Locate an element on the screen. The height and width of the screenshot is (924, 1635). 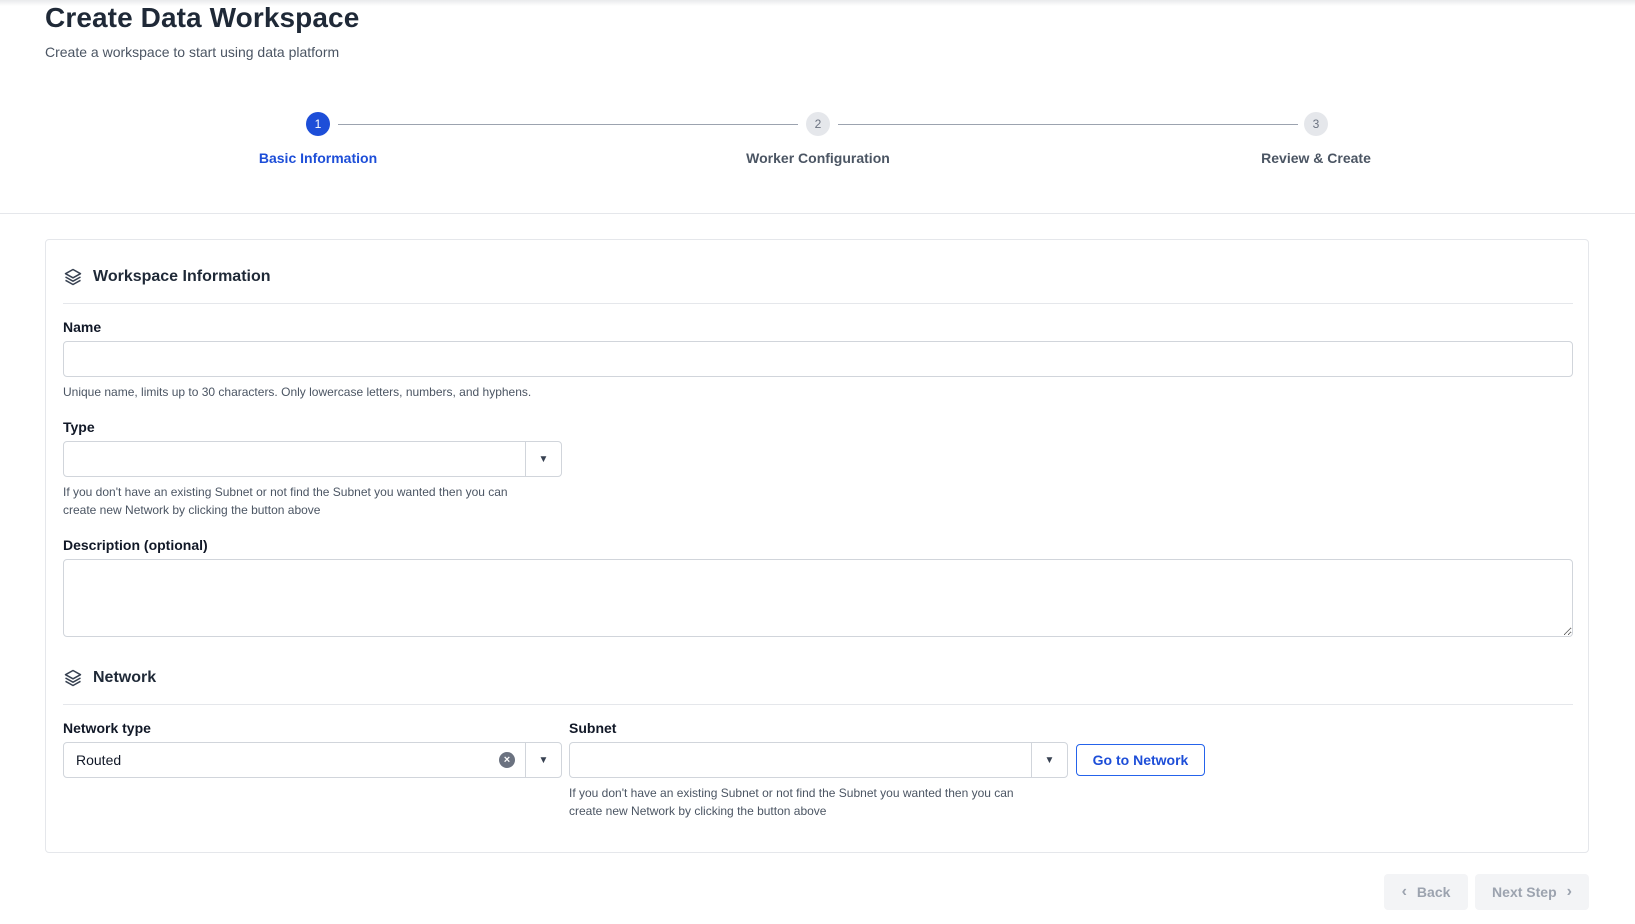
description-textarea is located at coordinates (818, 598).